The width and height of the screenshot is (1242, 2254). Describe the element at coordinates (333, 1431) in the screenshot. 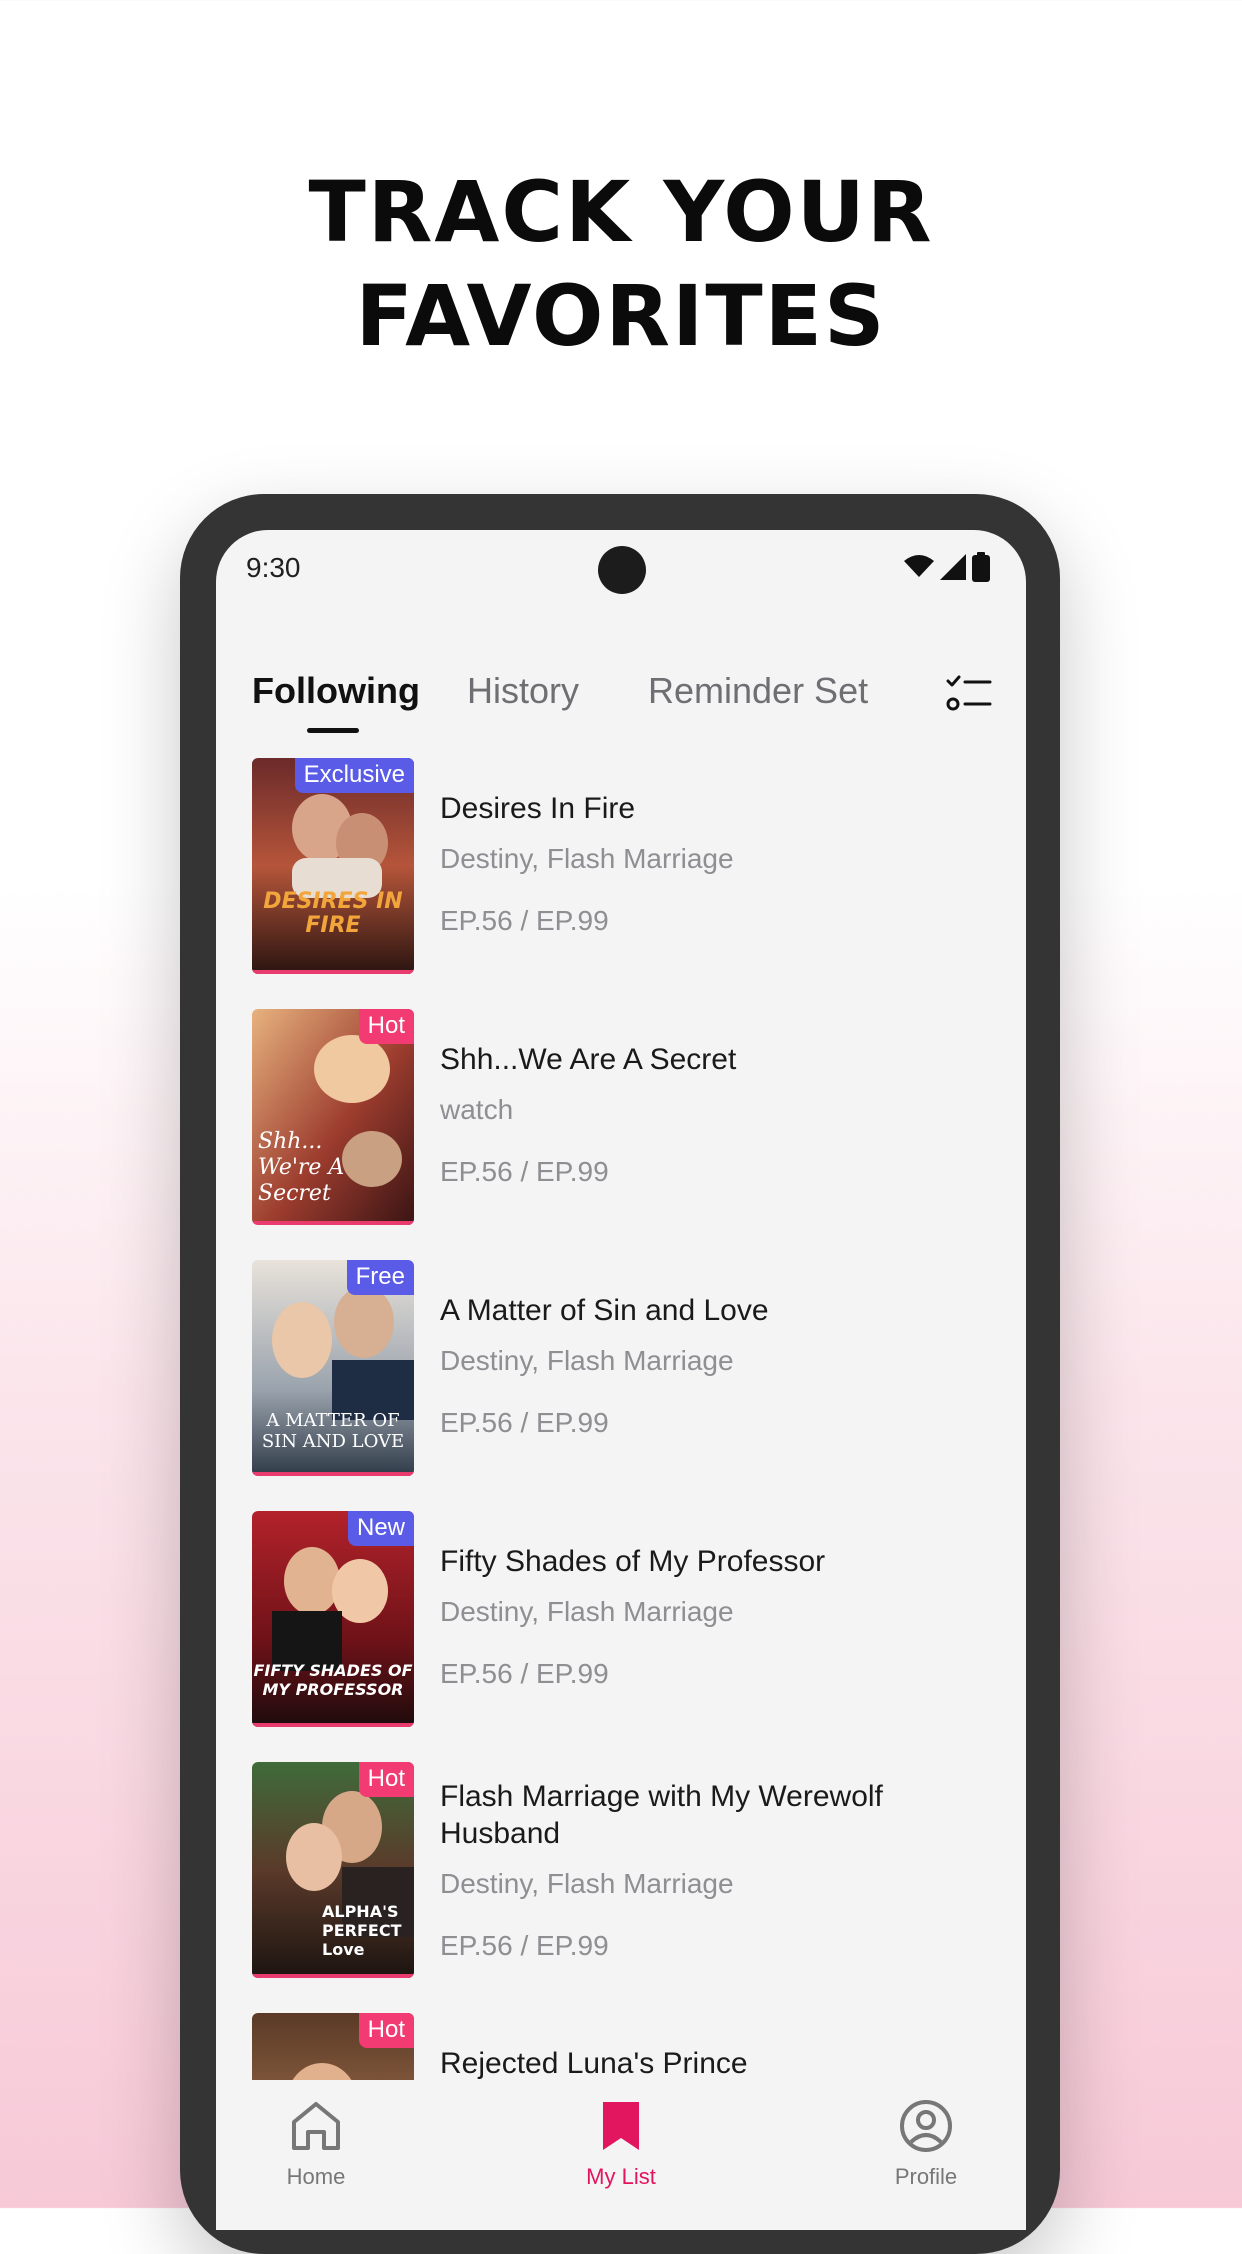

I see `cover-title: A MATTER OF SIN AND LOVE` at that location.